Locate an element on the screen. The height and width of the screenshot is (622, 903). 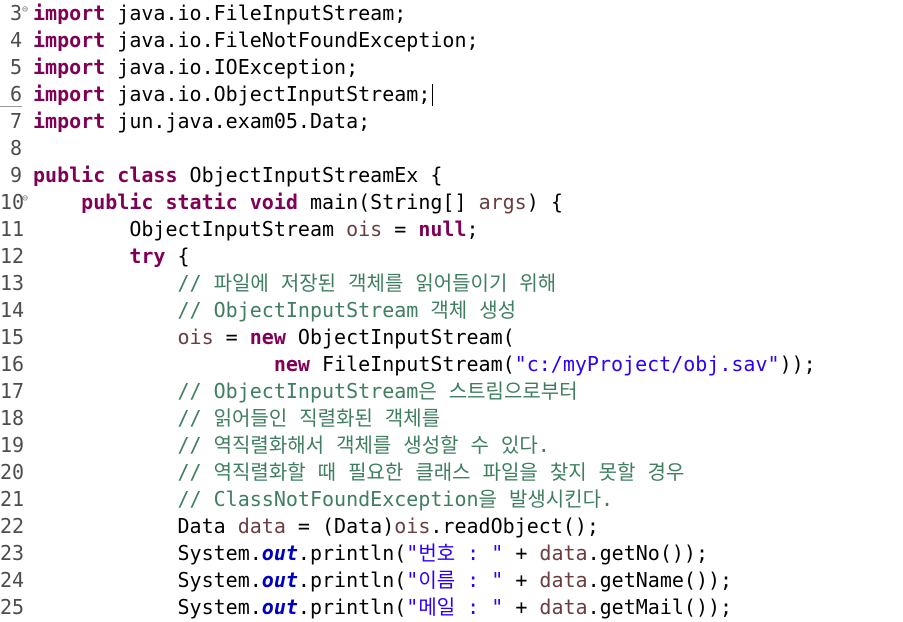
code-text: // 역직렬화할 때 필요한 클래스 파일을 찾지 못할 경우 is located at coordinates (359, 472).